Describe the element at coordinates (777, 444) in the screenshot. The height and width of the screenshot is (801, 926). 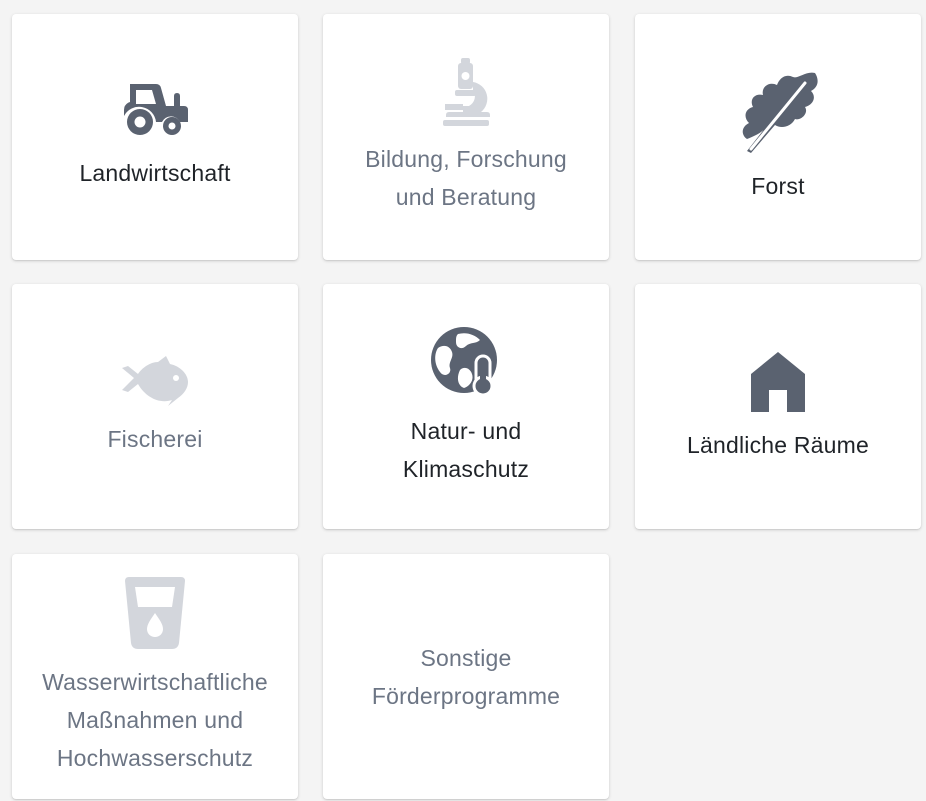
I see `tile-label: Ländliche Räume` at that location.